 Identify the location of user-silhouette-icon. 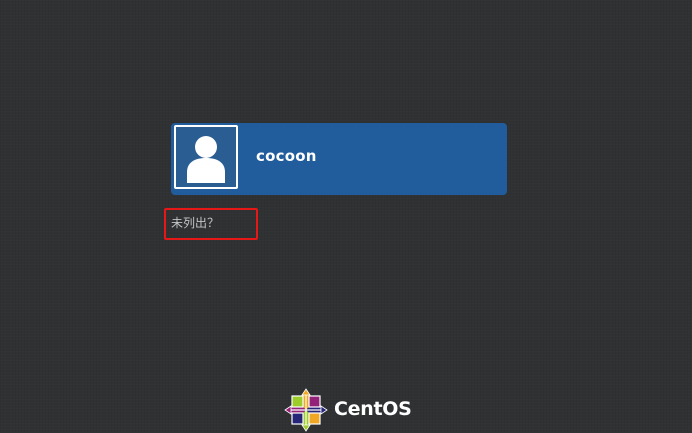
(206, 157).